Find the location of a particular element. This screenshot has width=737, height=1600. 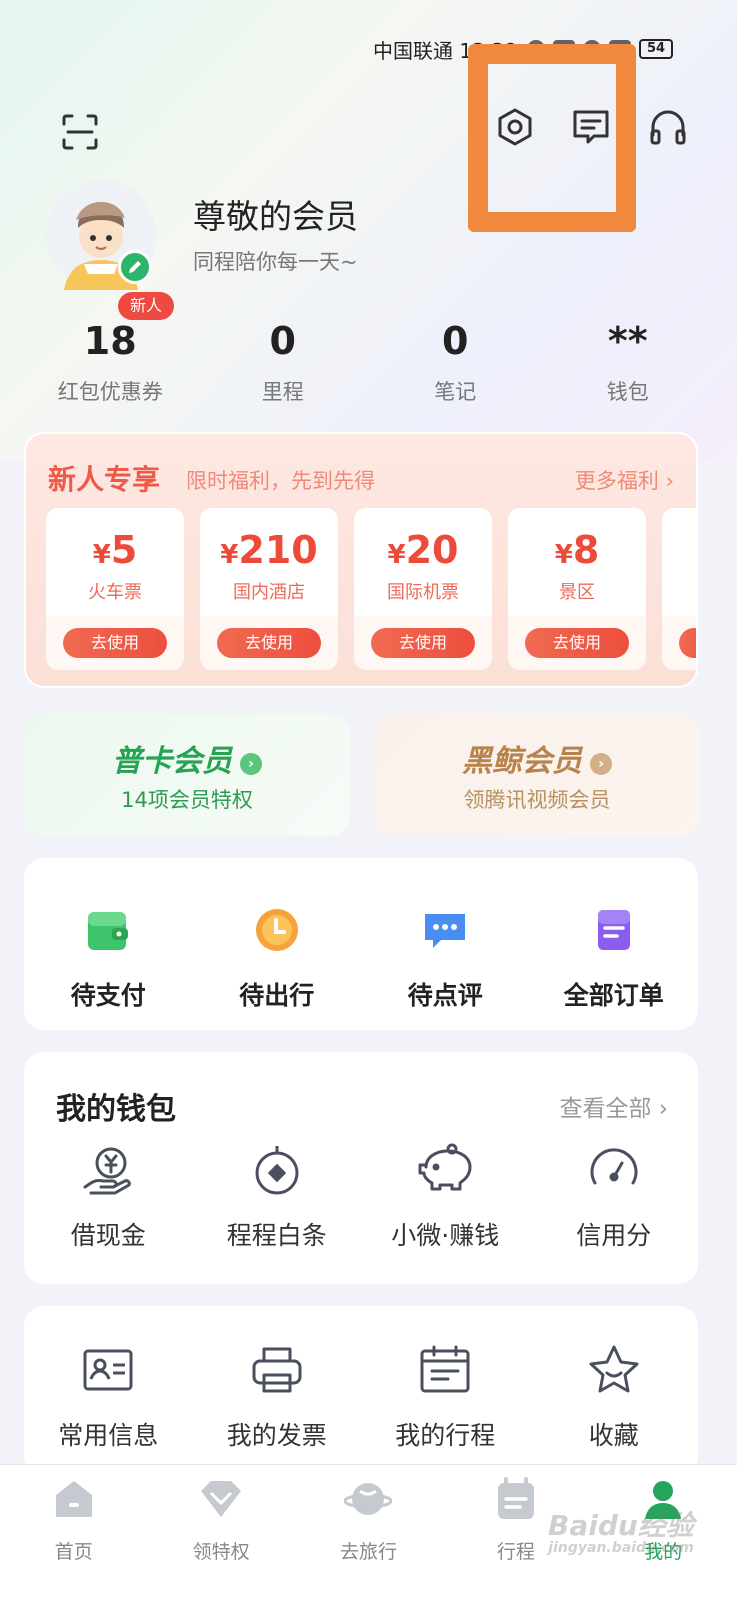

service-itinerary: 我的行程 is located at coordinates (445, 1396).